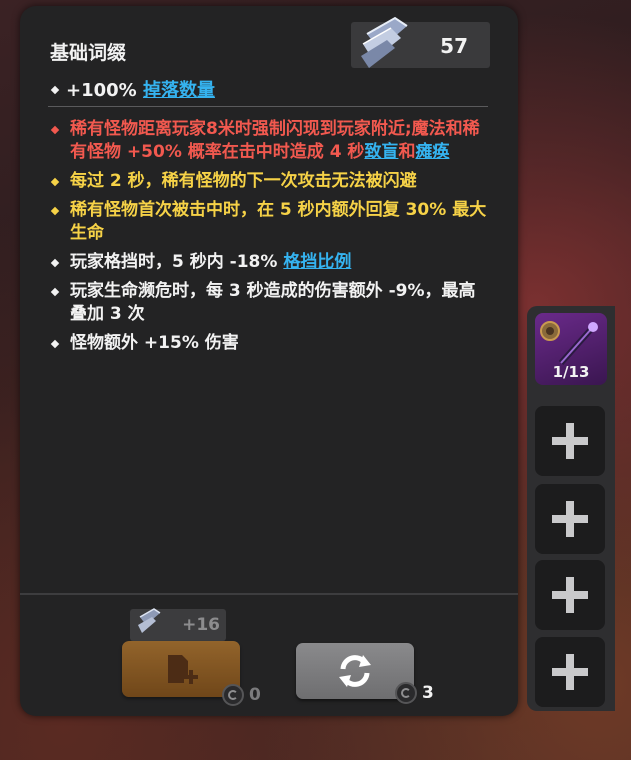 This screenshot has width=631, height=760. Describe the element at coordinates (273, 302) in the screenshot. I see `affix-text: 玩家生命濒危时，每 3 秒造成的伤害额外 -9%，最高叠加 3 次` at that location.